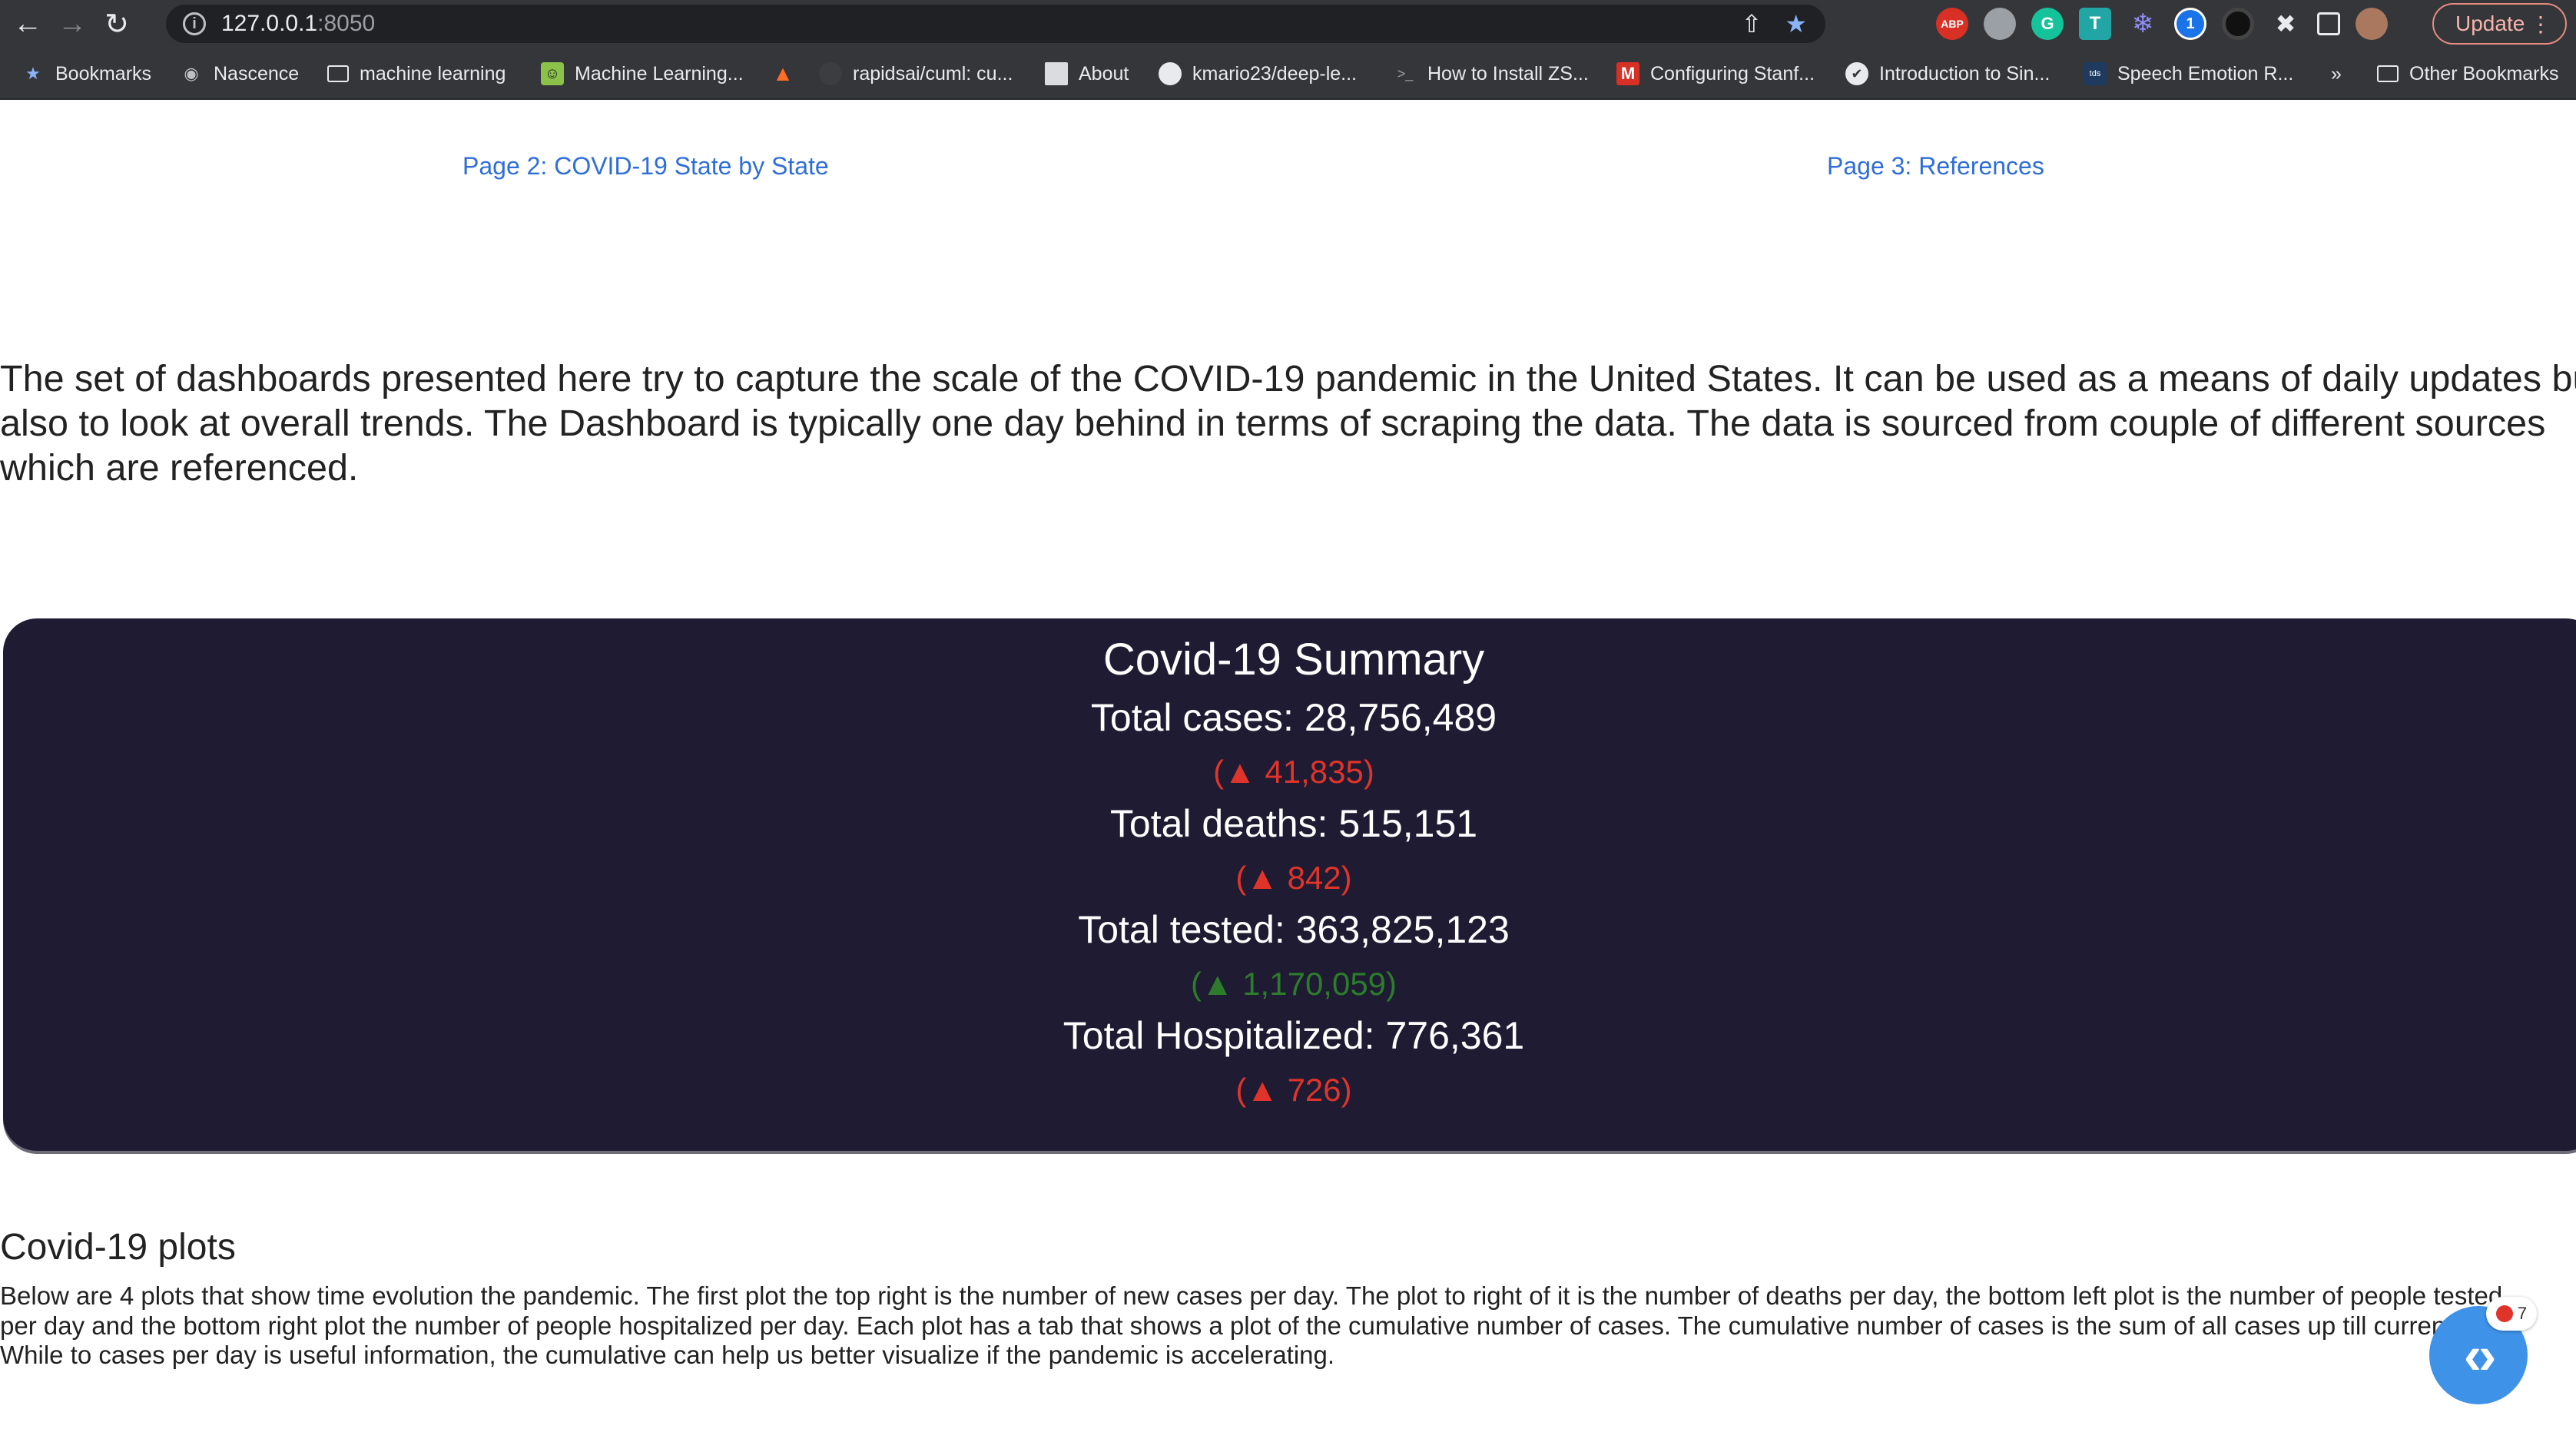  I want to click on total-cases: Total cases: 28,756,489, so click(1293, 718).